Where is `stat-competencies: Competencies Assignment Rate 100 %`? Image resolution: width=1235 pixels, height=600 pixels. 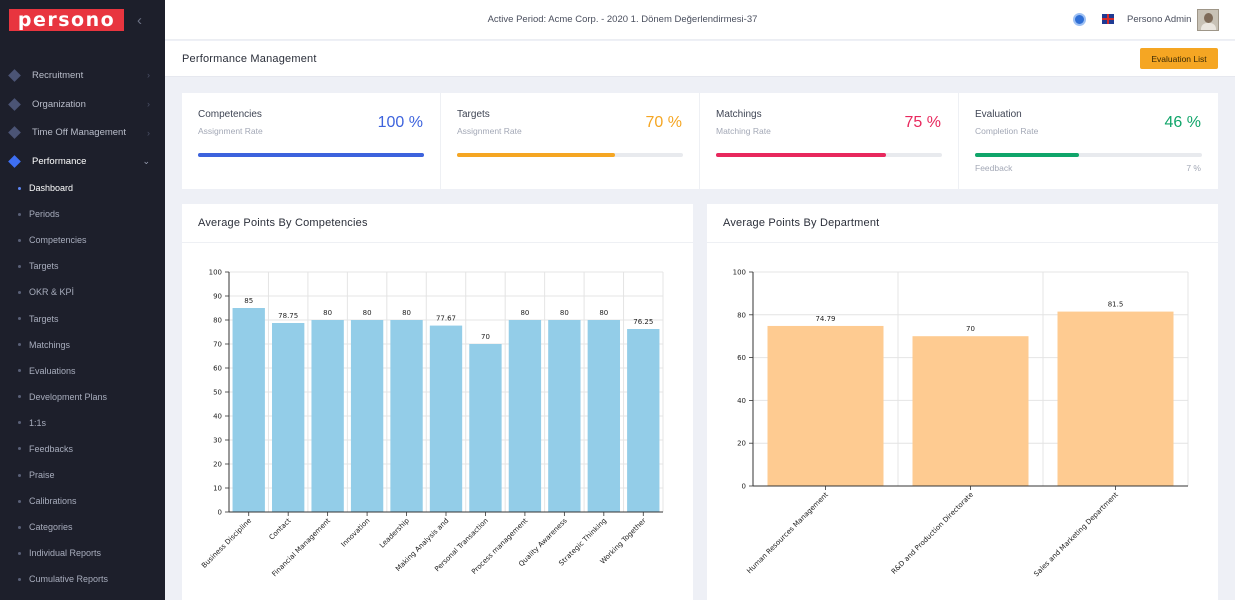 stat-competencies: Competencies Assignment Rate 100 % is located at coordinates (311, 141).